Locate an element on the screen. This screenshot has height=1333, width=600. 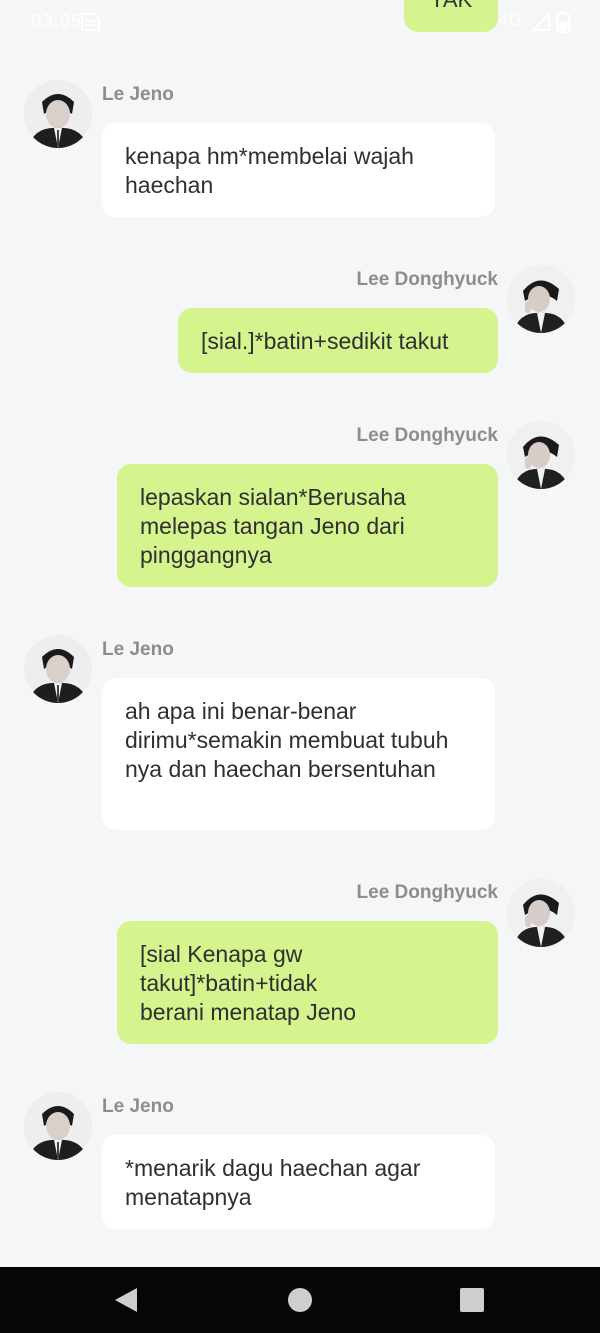
message-bubble-outgoing: [sial.]*batin+sedikit takut is located at coordinates (338, 340).